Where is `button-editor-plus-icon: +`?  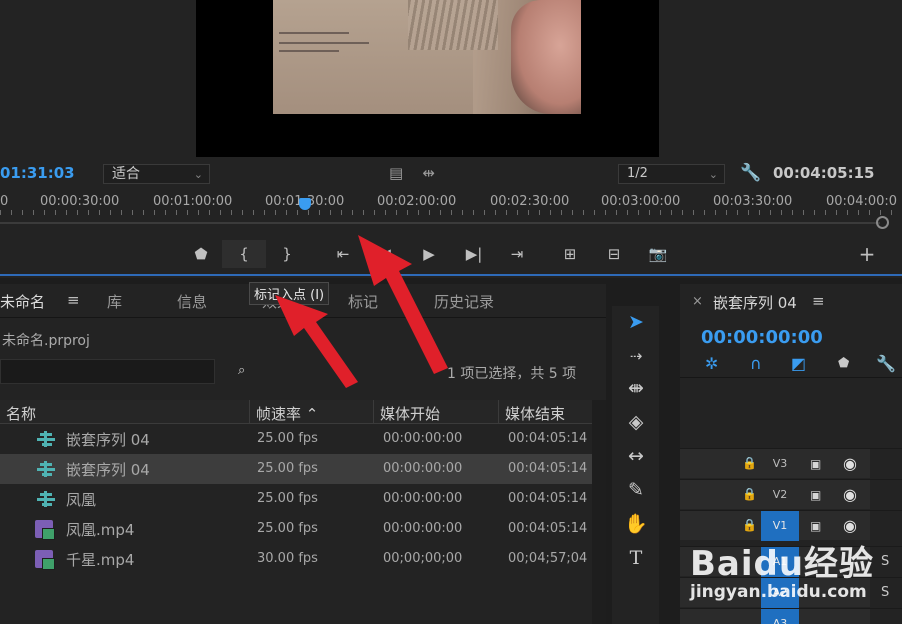 button-editor-plus-icon: + is located at coordinates (867, 254).